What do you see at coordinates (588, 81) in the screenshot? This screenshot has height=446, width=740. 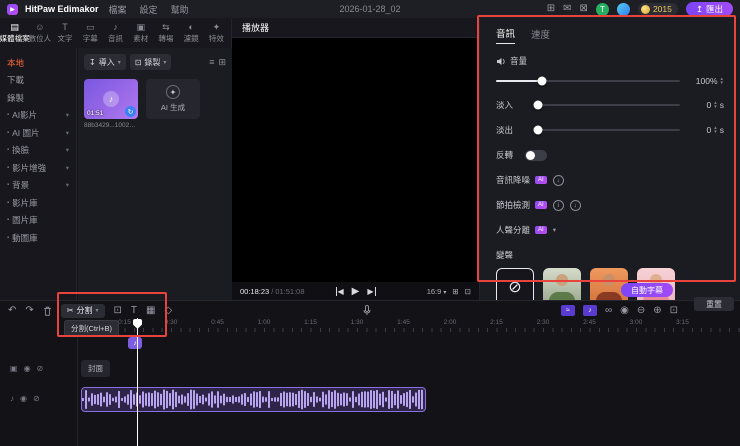 I see `volume-slider` at bounding box center [588, 81].